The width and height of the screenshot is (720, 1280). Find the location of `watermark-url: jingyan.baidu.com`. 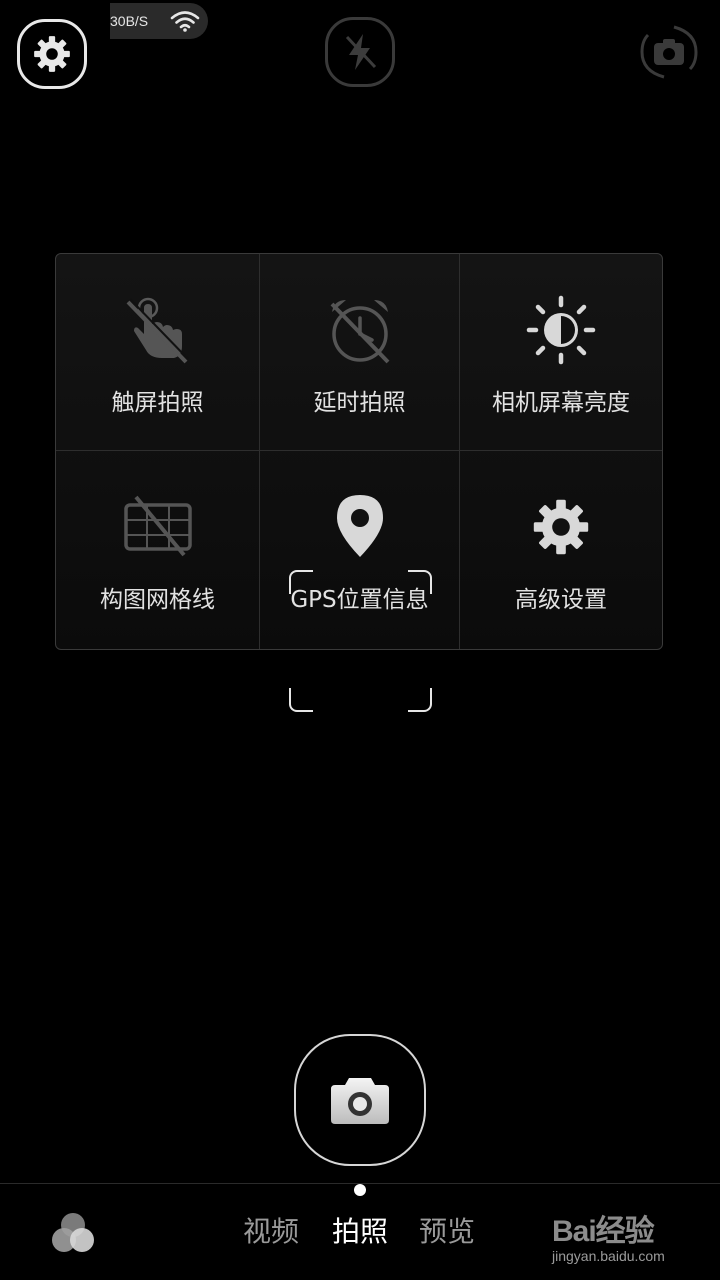

watermark-url: jingyan.baidu.com is located at coordinates (608, 1256).